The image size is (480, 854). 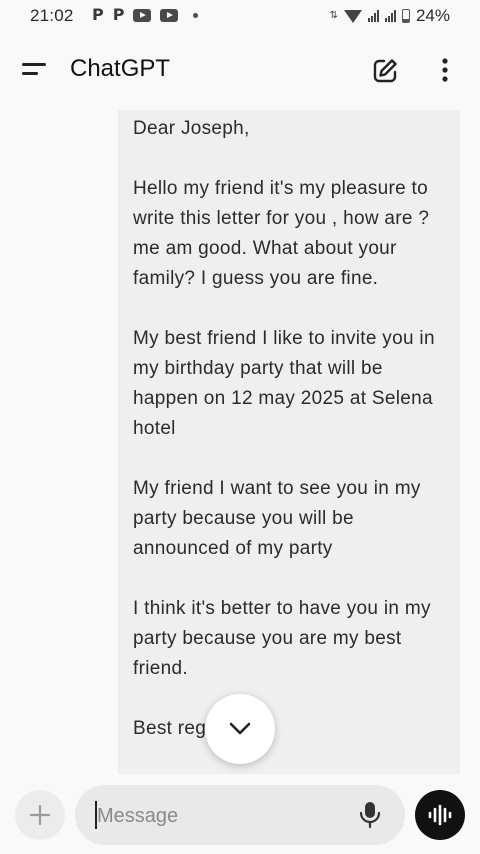 I want to click on voice-mode-button, so click(x=440, y=815).